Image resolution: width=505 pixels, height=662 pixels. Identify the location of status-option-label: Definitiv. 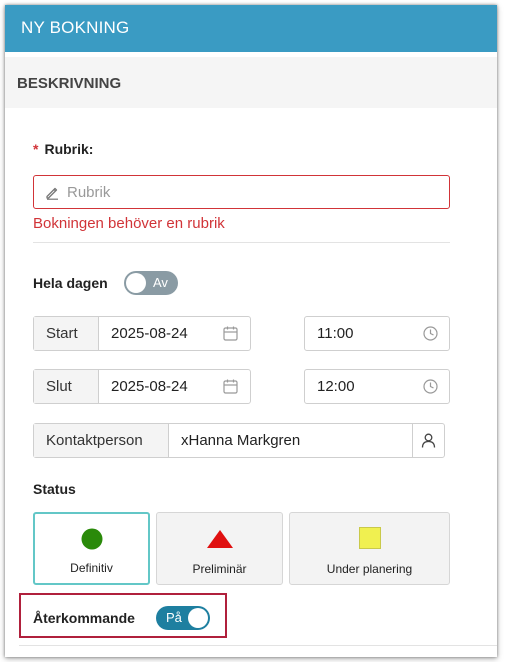
(91, 568).